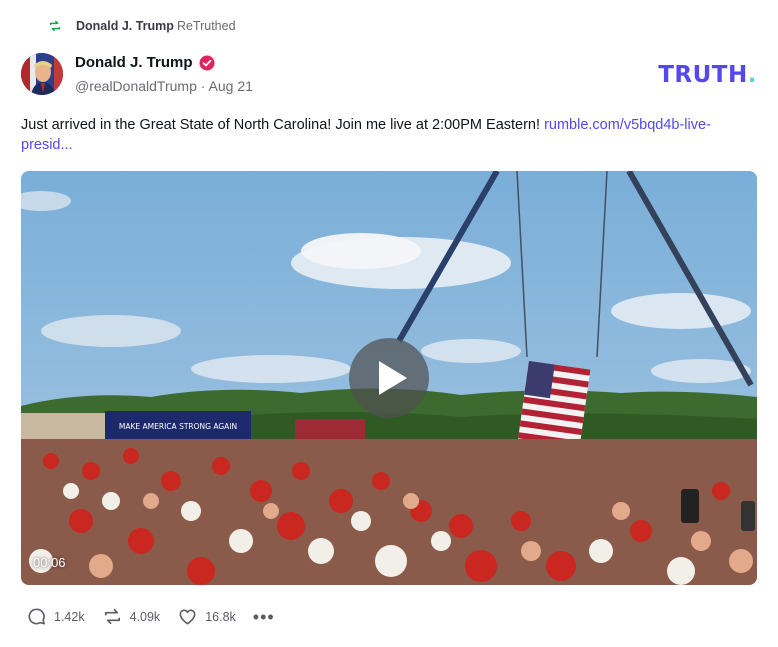 The width and height of the screenshot is (778, 647). I want to click on retruth-icon, so click(55, 26).